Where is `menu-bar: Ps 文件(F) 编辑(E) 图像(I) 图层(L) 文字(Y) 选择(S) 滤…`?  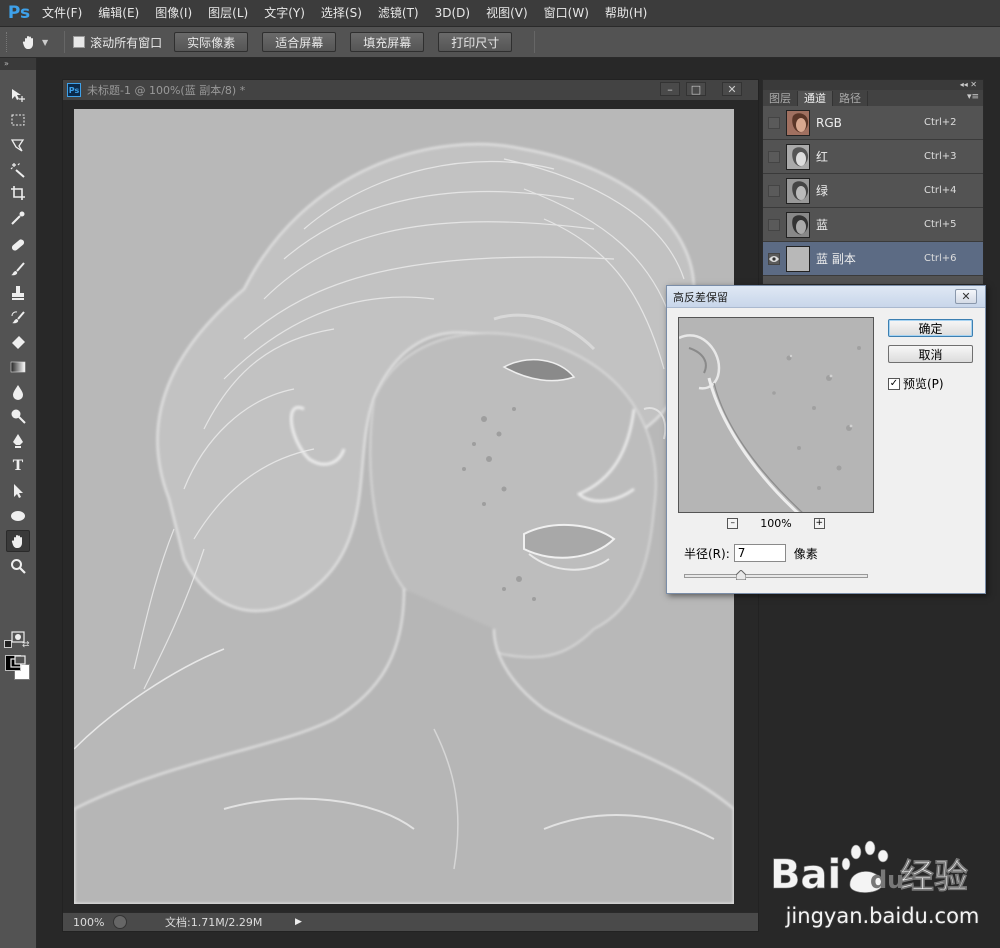
menu-bar: Ps 文件(F) 编辑(E) 图像(I) 图层(L) 文字(Y) 选择(S) 滤… is located at coordinates (500, 13).